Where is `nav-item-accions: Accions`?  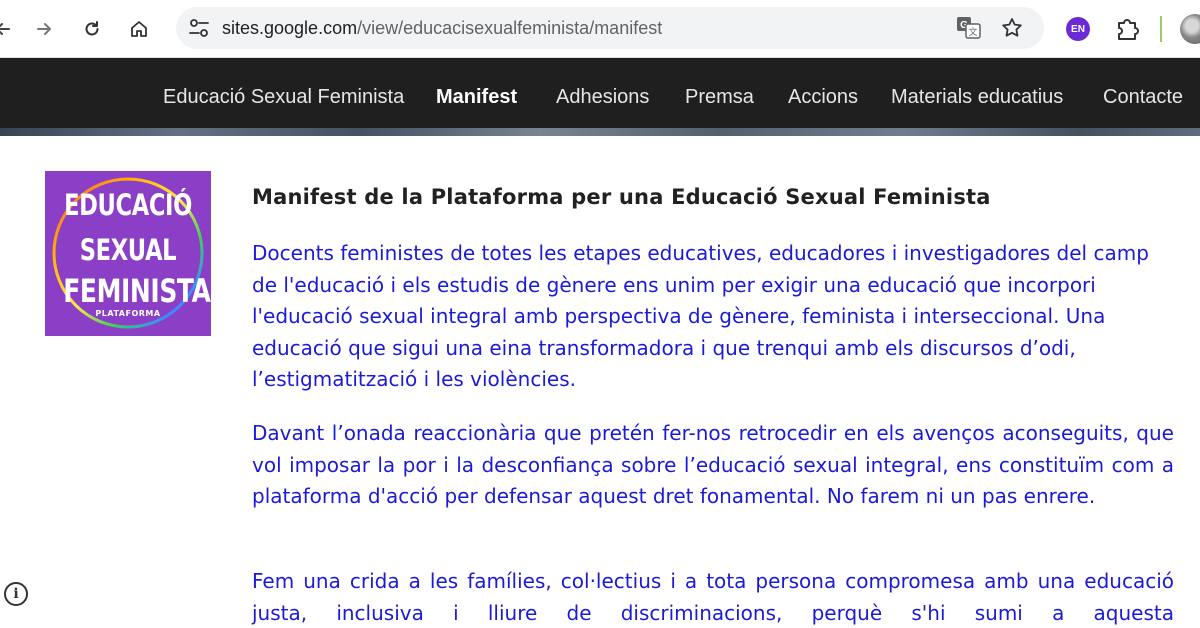
nav-item-accions: Accions is located at coordinates (823, 97).